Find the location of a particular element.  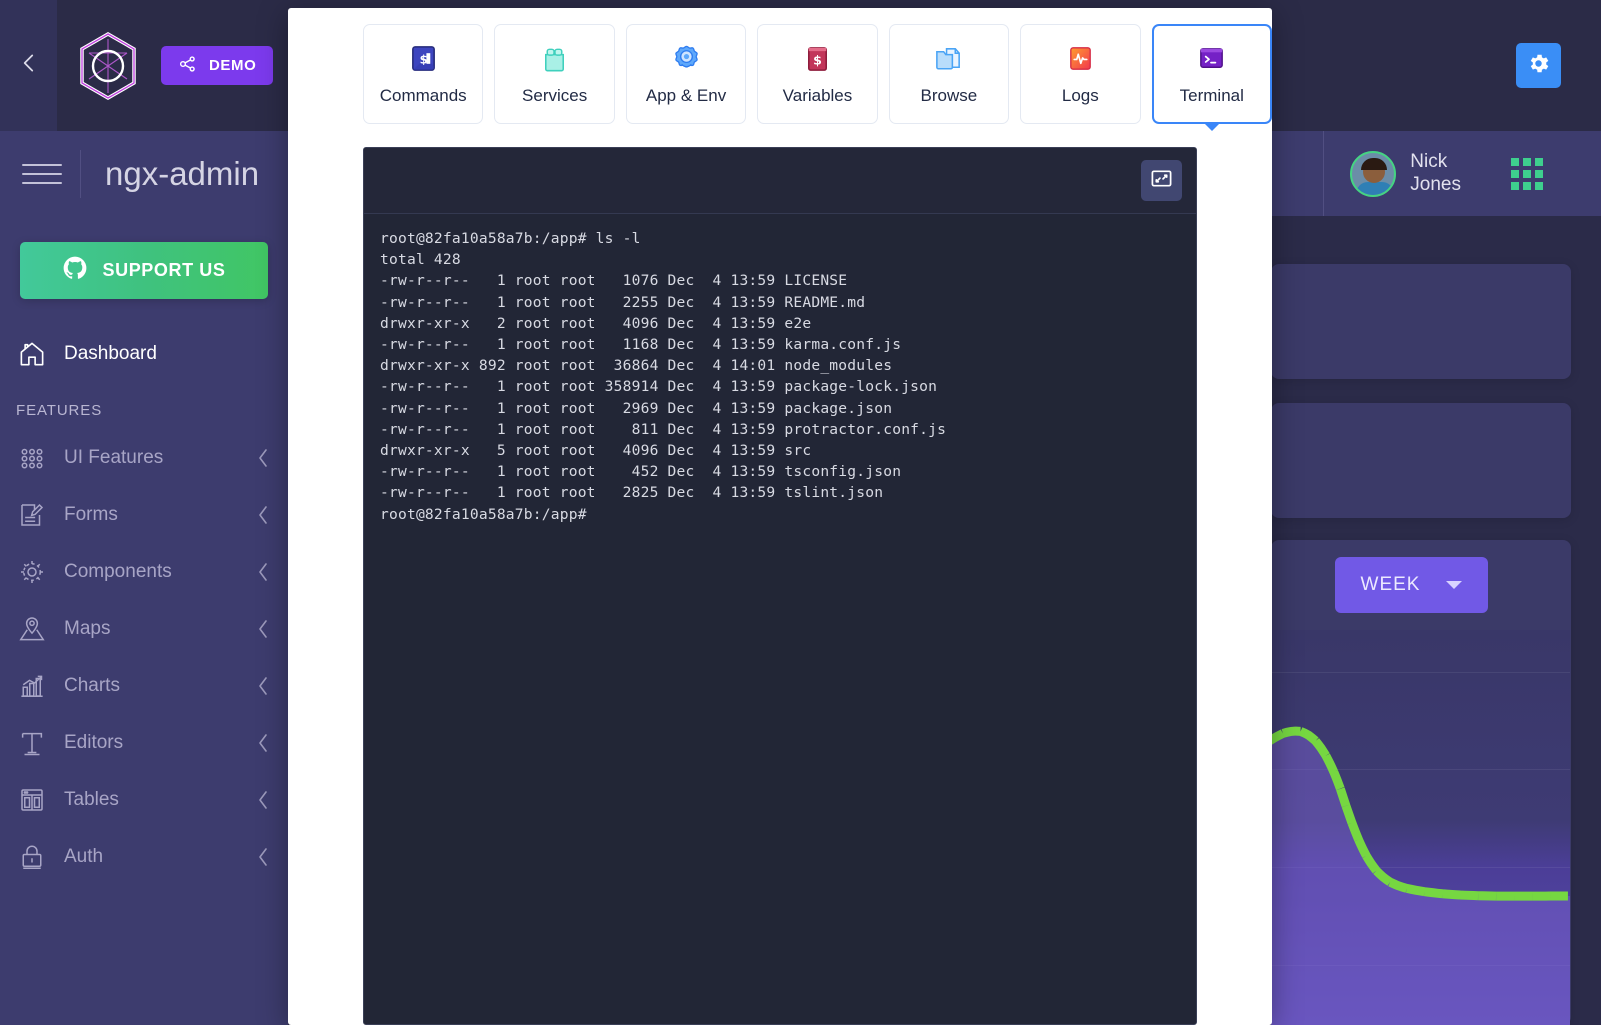

user-name: Nick Jones is located at coordinates (1435, 174).